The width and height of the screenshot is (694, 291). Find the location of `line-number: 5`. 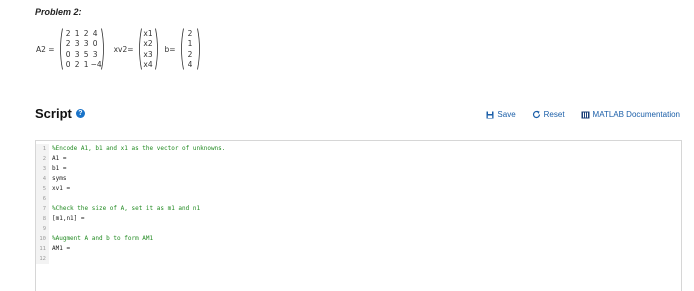

line-number: 5 is located at coordinates (42, 189).